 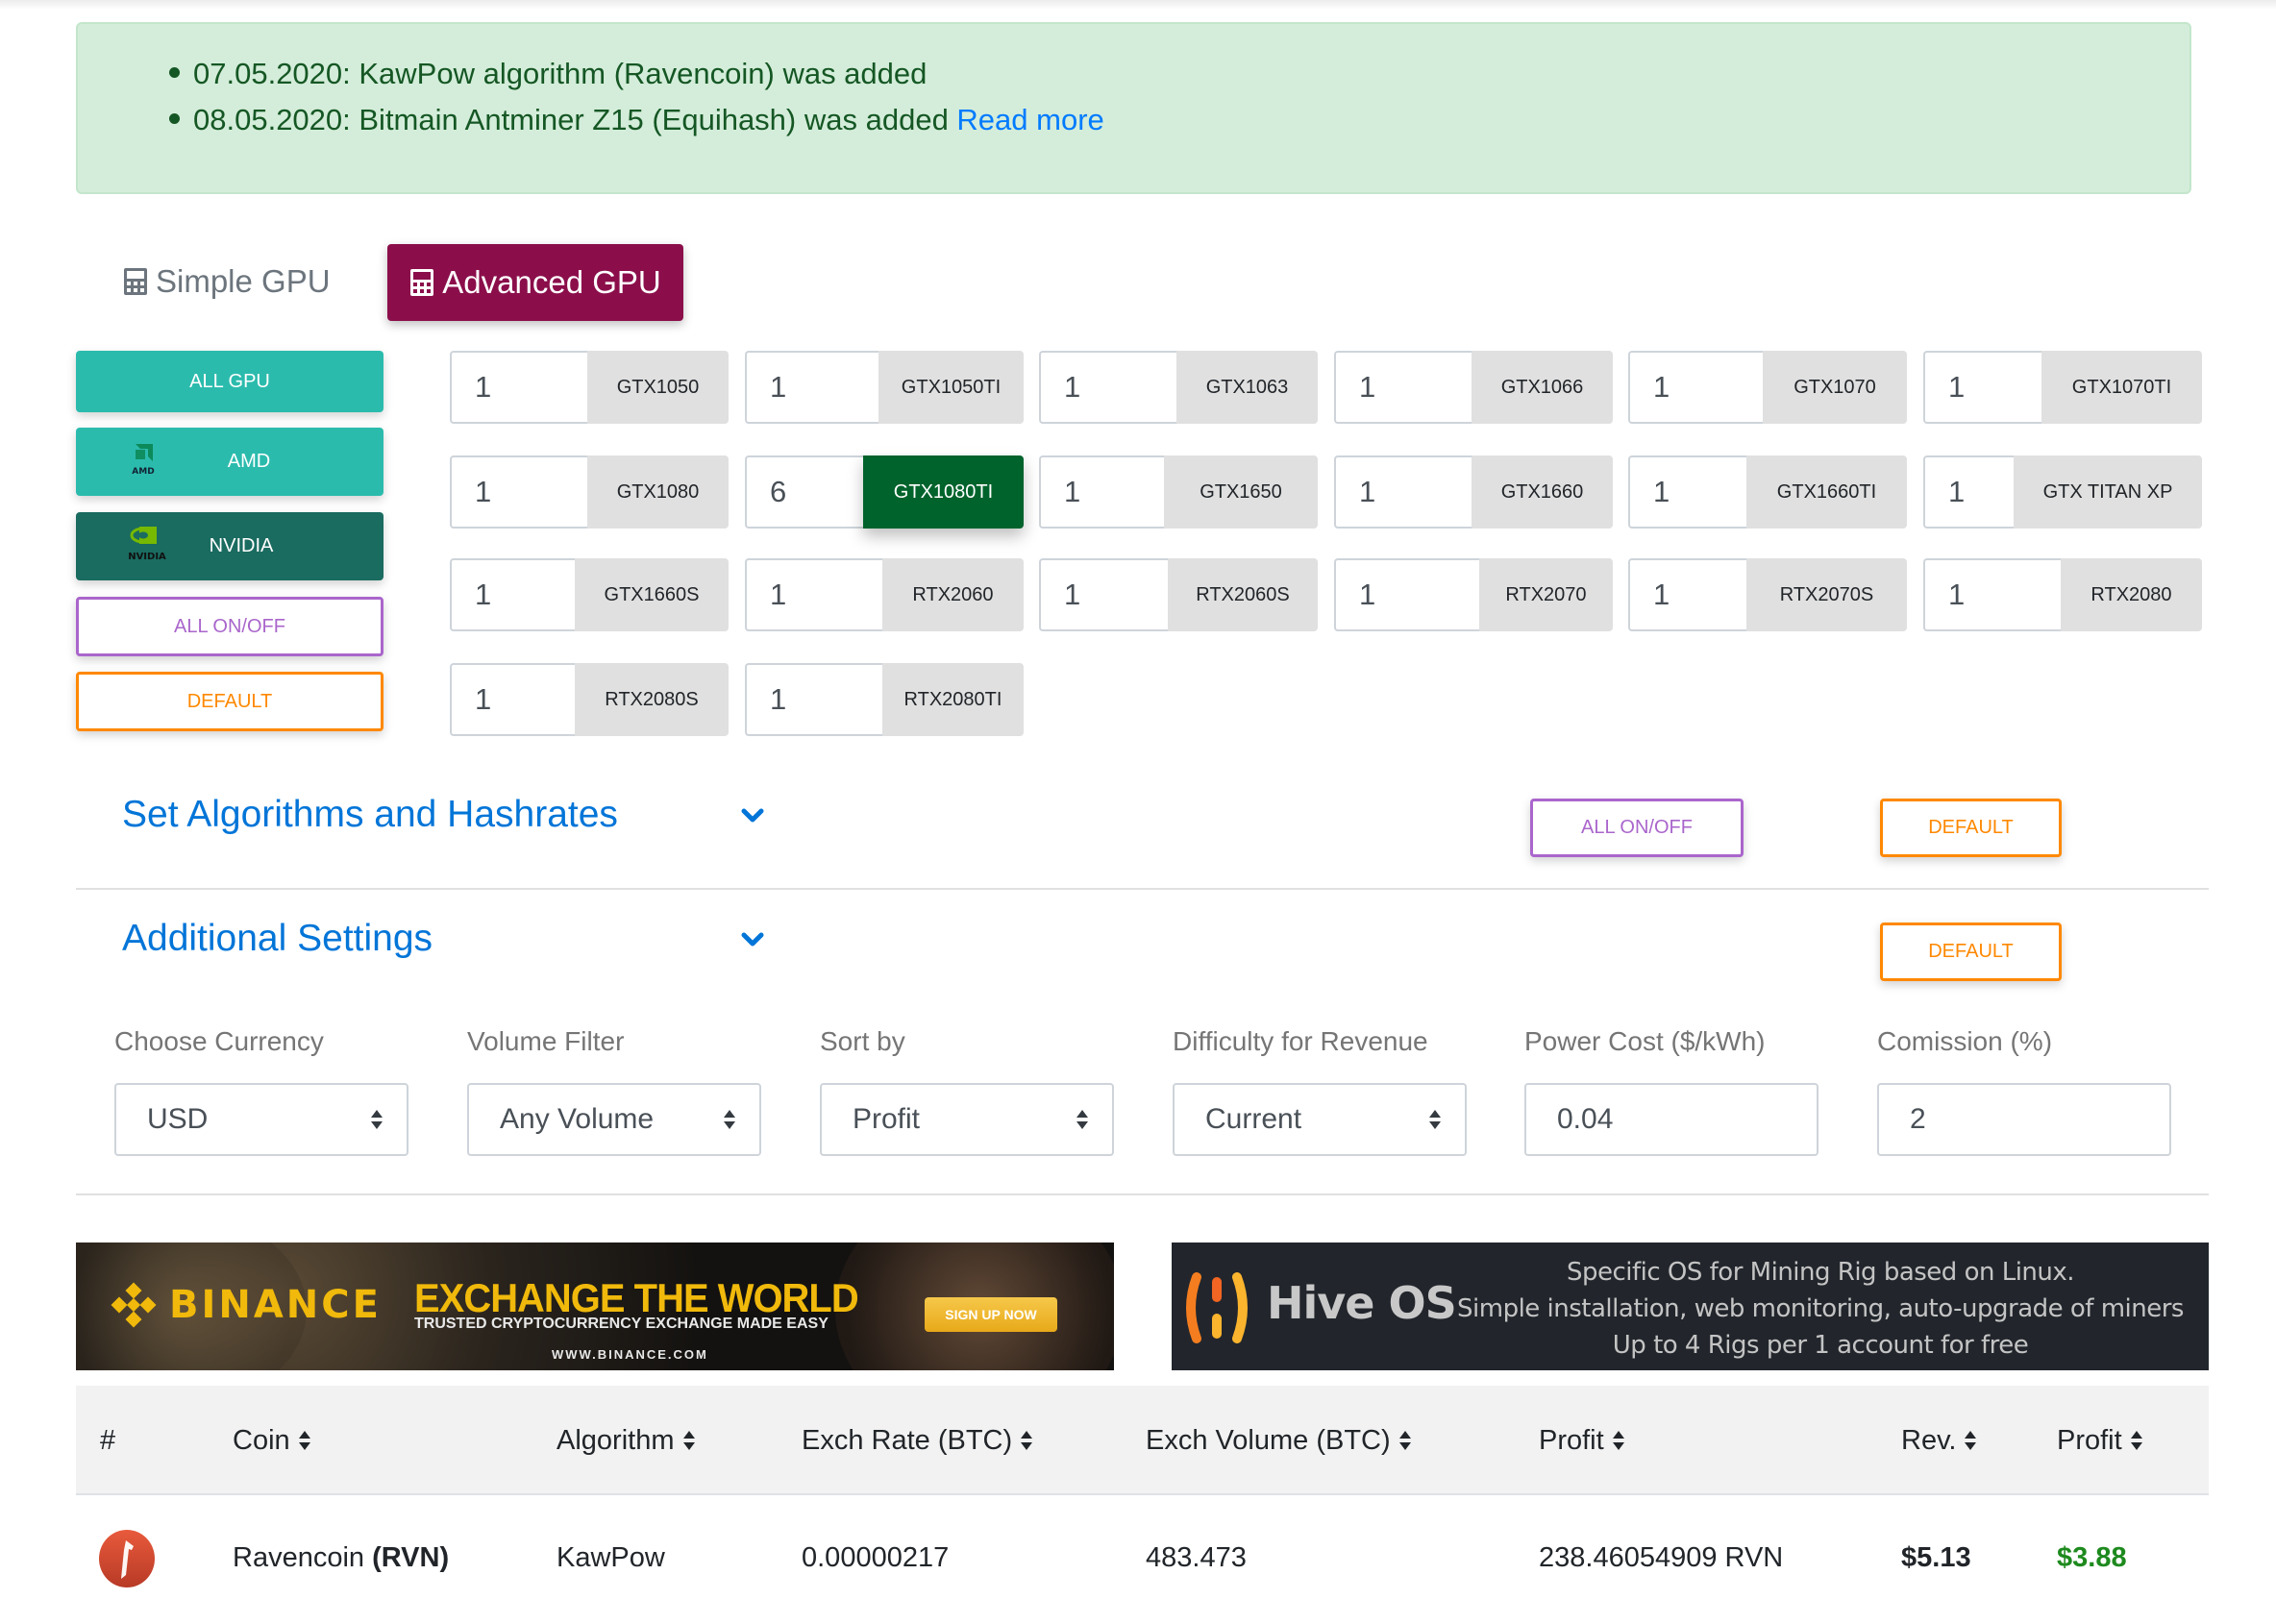 I want to click on amd-button: AMD AMD, so click(x=229, y=462).